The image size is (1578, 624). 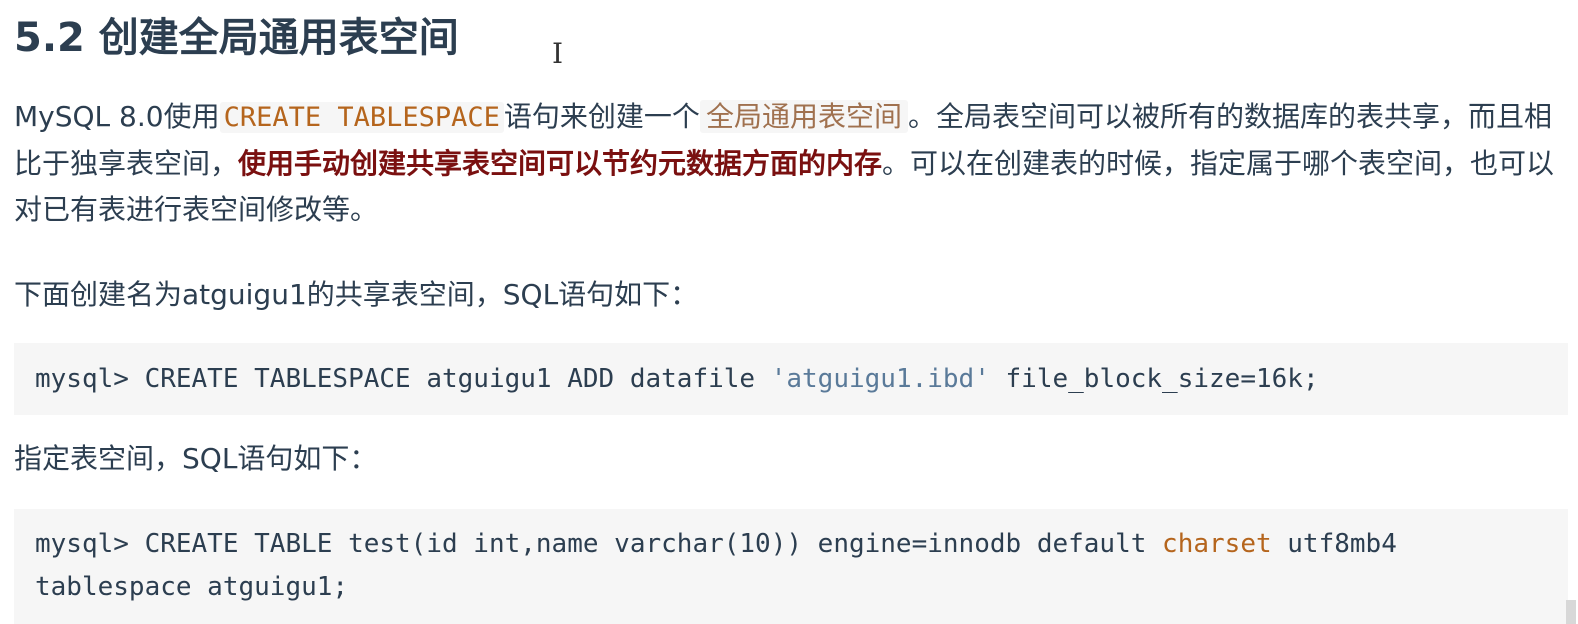 What do you see at coordinates (558, 53) in the screenshot?
I see `text-cursor-icon: I` at bounding box center [558, 53].